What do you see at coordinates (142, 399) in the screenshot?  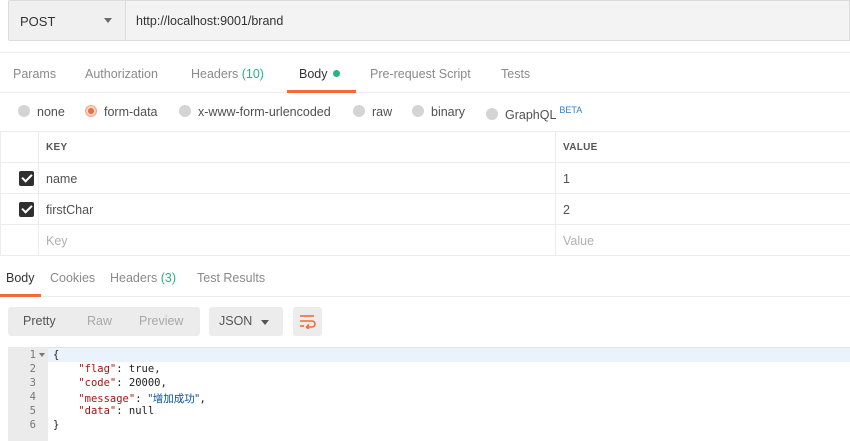 I see `code-line: "message": "增加成功",` at bounding box center [142, 399].